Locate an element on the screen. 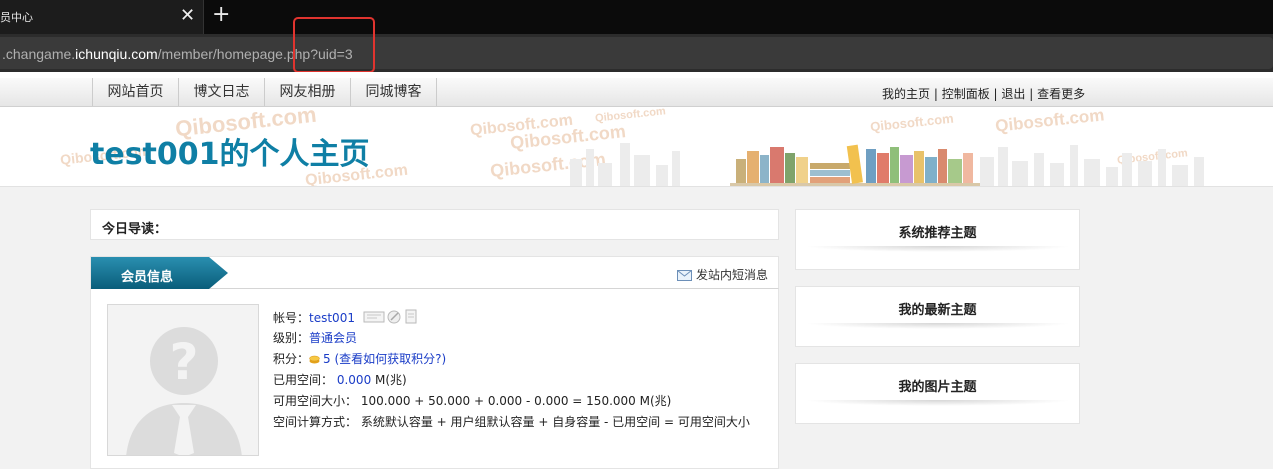 Image resolution: width=1273 pixels, height=469 pixels. url-prefix: .changame. is located at coordinates (39, 54).